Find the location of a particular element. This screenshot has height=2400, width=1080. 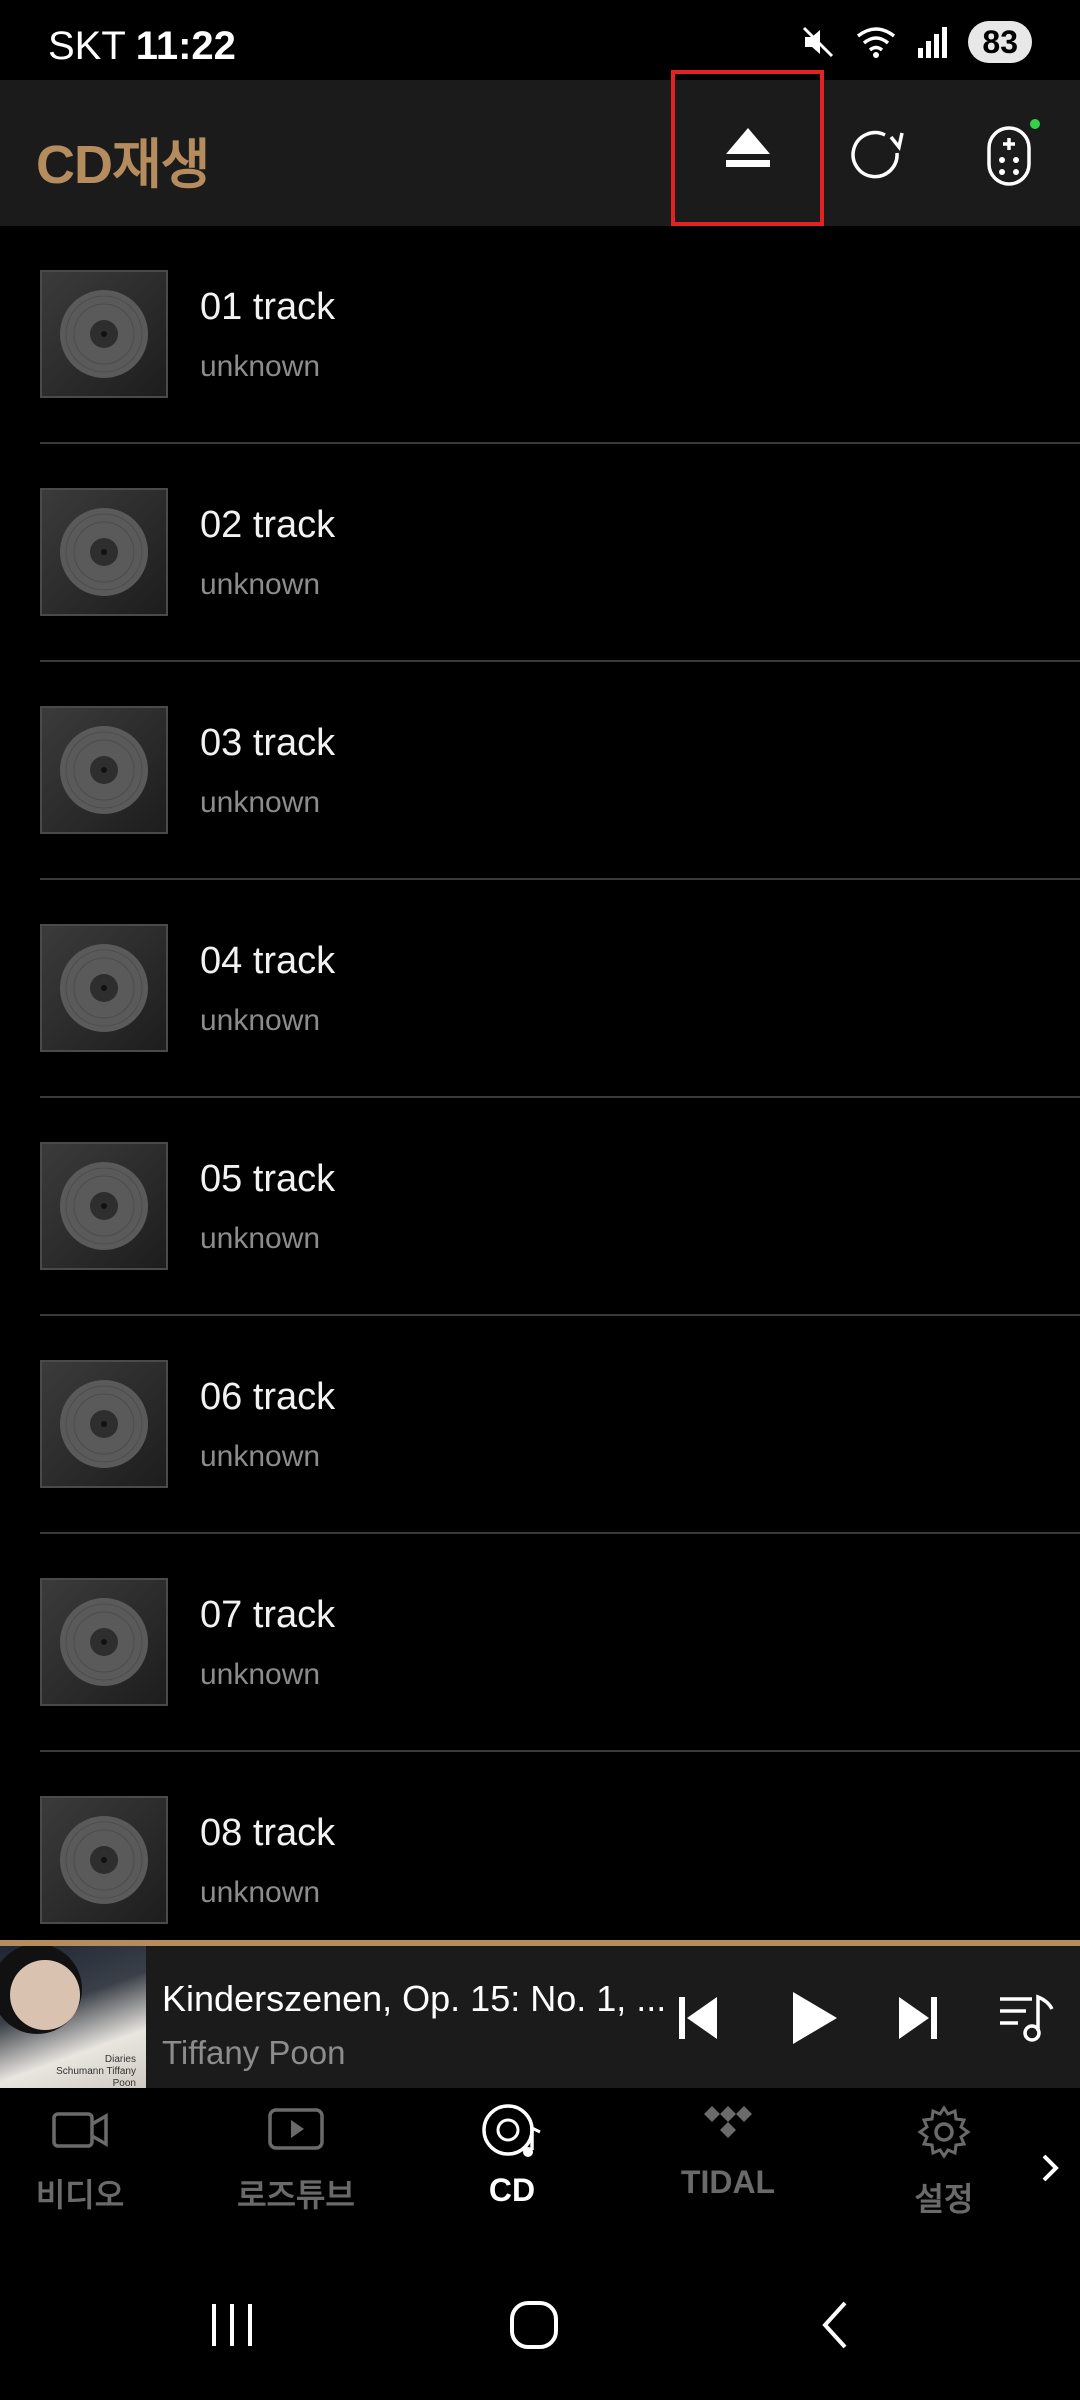

back-icon is located at coordinates (834, 2325).